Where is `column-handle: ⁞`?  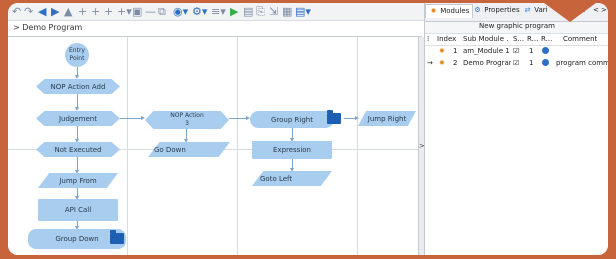
column-handle: ⁞ is located at coordinates (428, 39).